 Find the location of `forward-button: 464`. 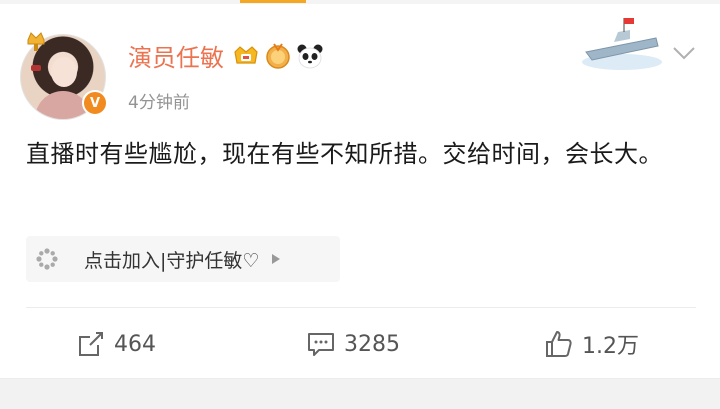

forward-button: 464 is located at coordinates (116, 344).